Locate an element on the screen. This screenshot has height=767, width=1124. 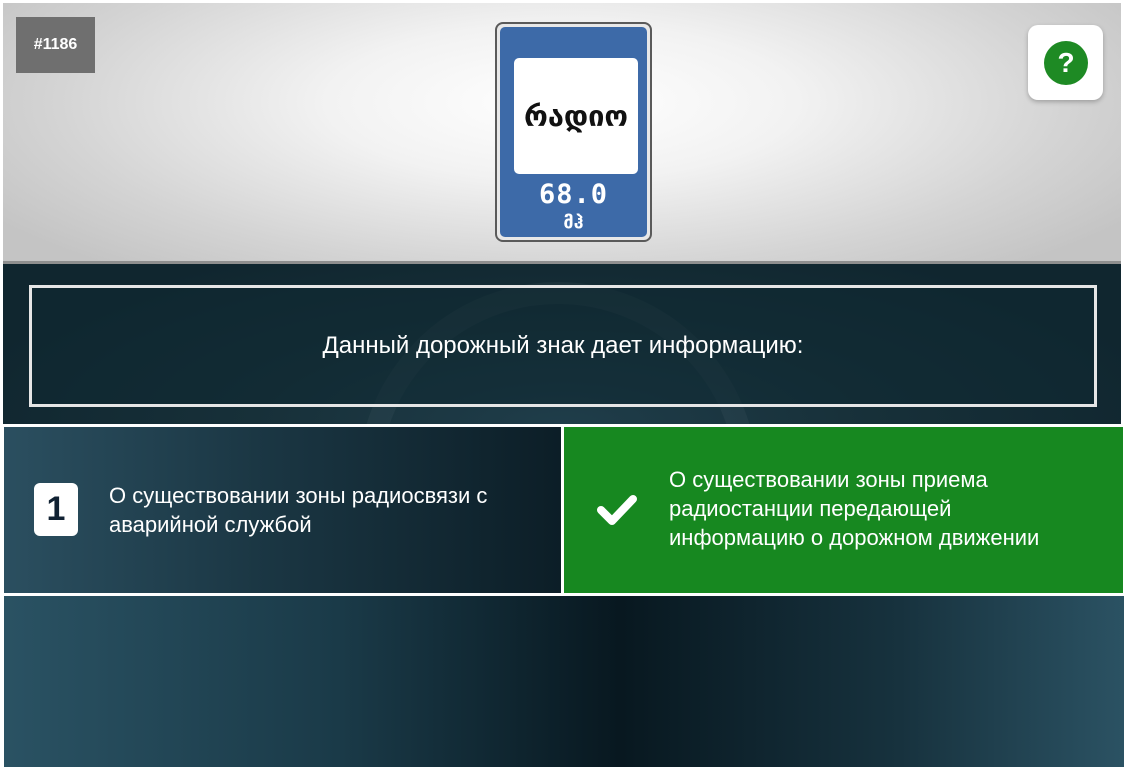
road-sign-unit: მჰ is located at coordinates (573, 222).